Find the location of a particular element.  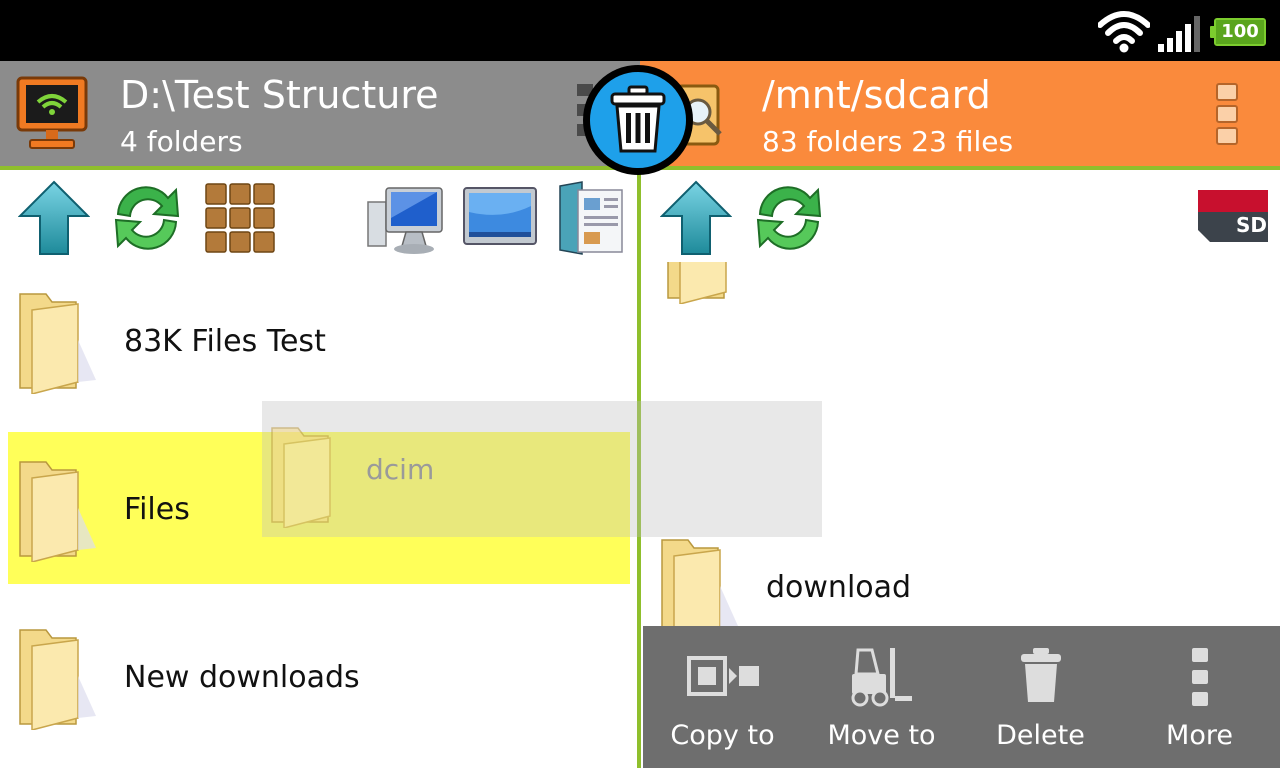

trash-drop-target is located at coordinates (638, 120).